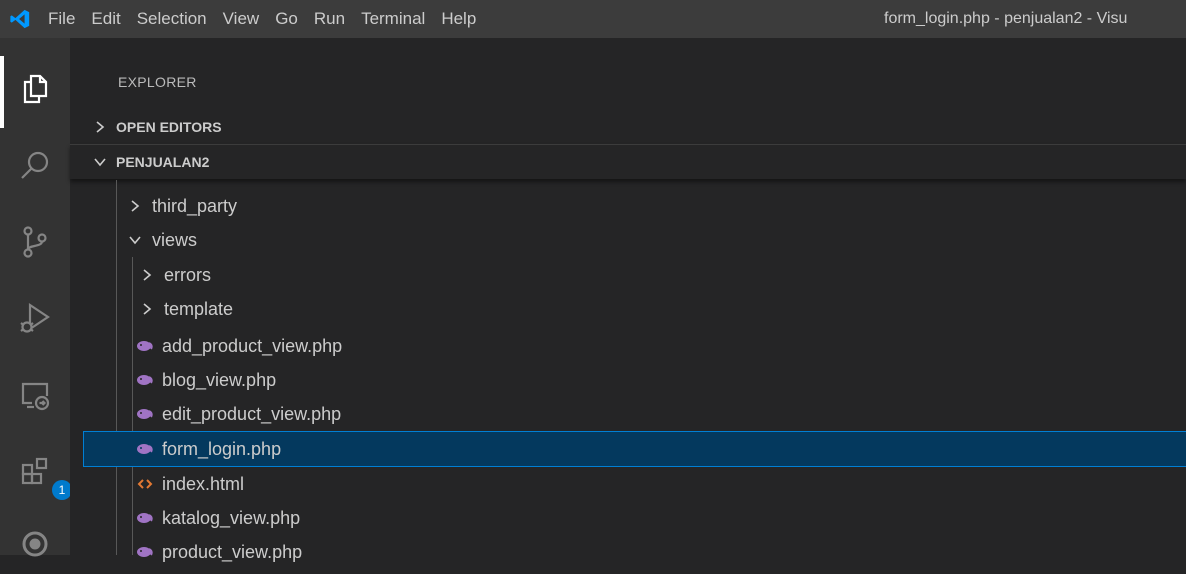  Describe the element at coordinates (628, 484) in the screenshot. I see `tree-file-index-html: index.html` at that location.